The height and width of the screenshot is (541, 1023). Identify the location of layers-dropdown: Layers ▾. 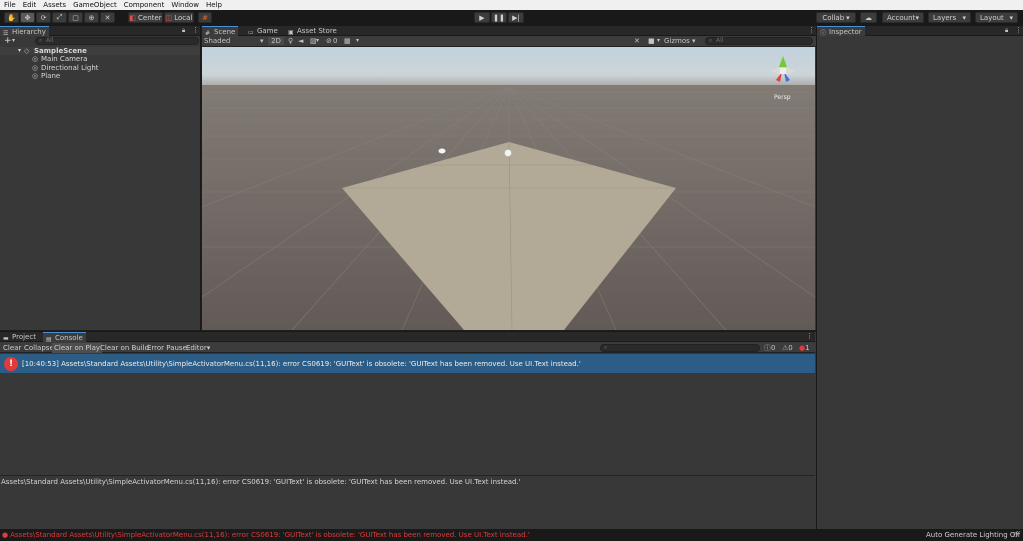
(949, 17).